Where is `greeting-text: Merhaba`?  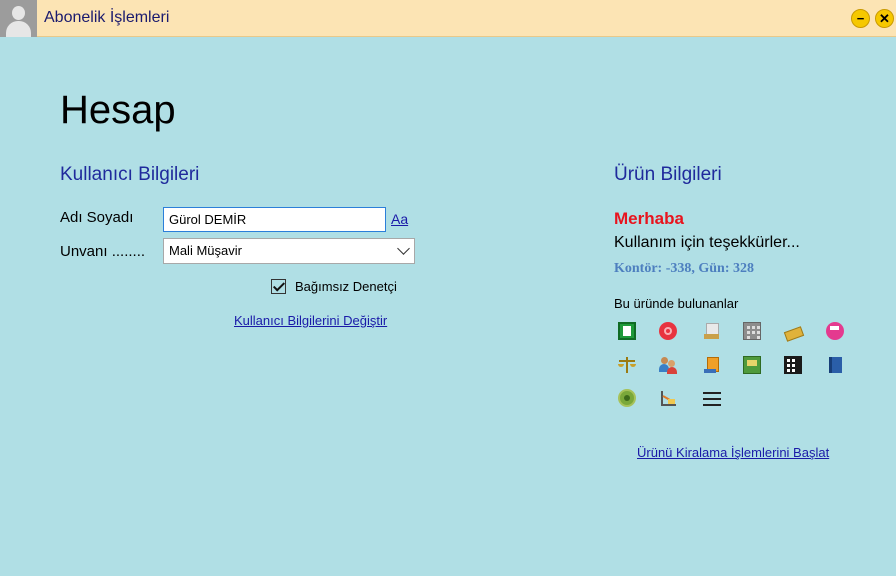 greeting-text: Merhaba is located at coordinates (649, 218).